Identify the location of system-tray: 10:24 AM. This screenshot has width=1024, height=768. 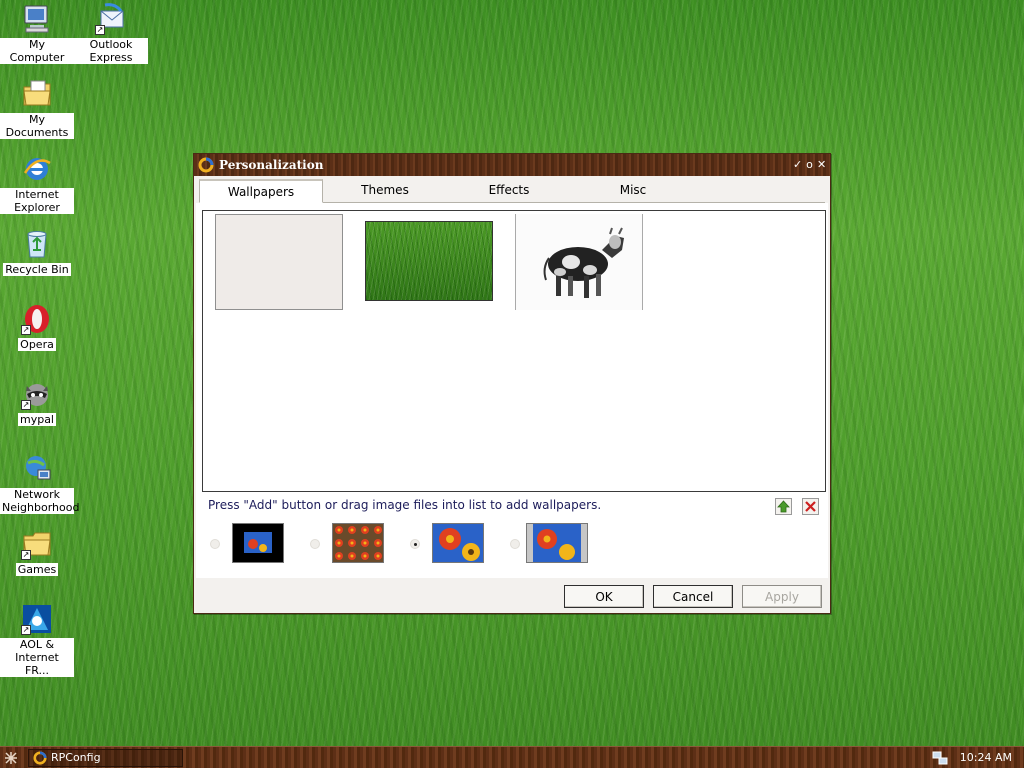
(978, 758).